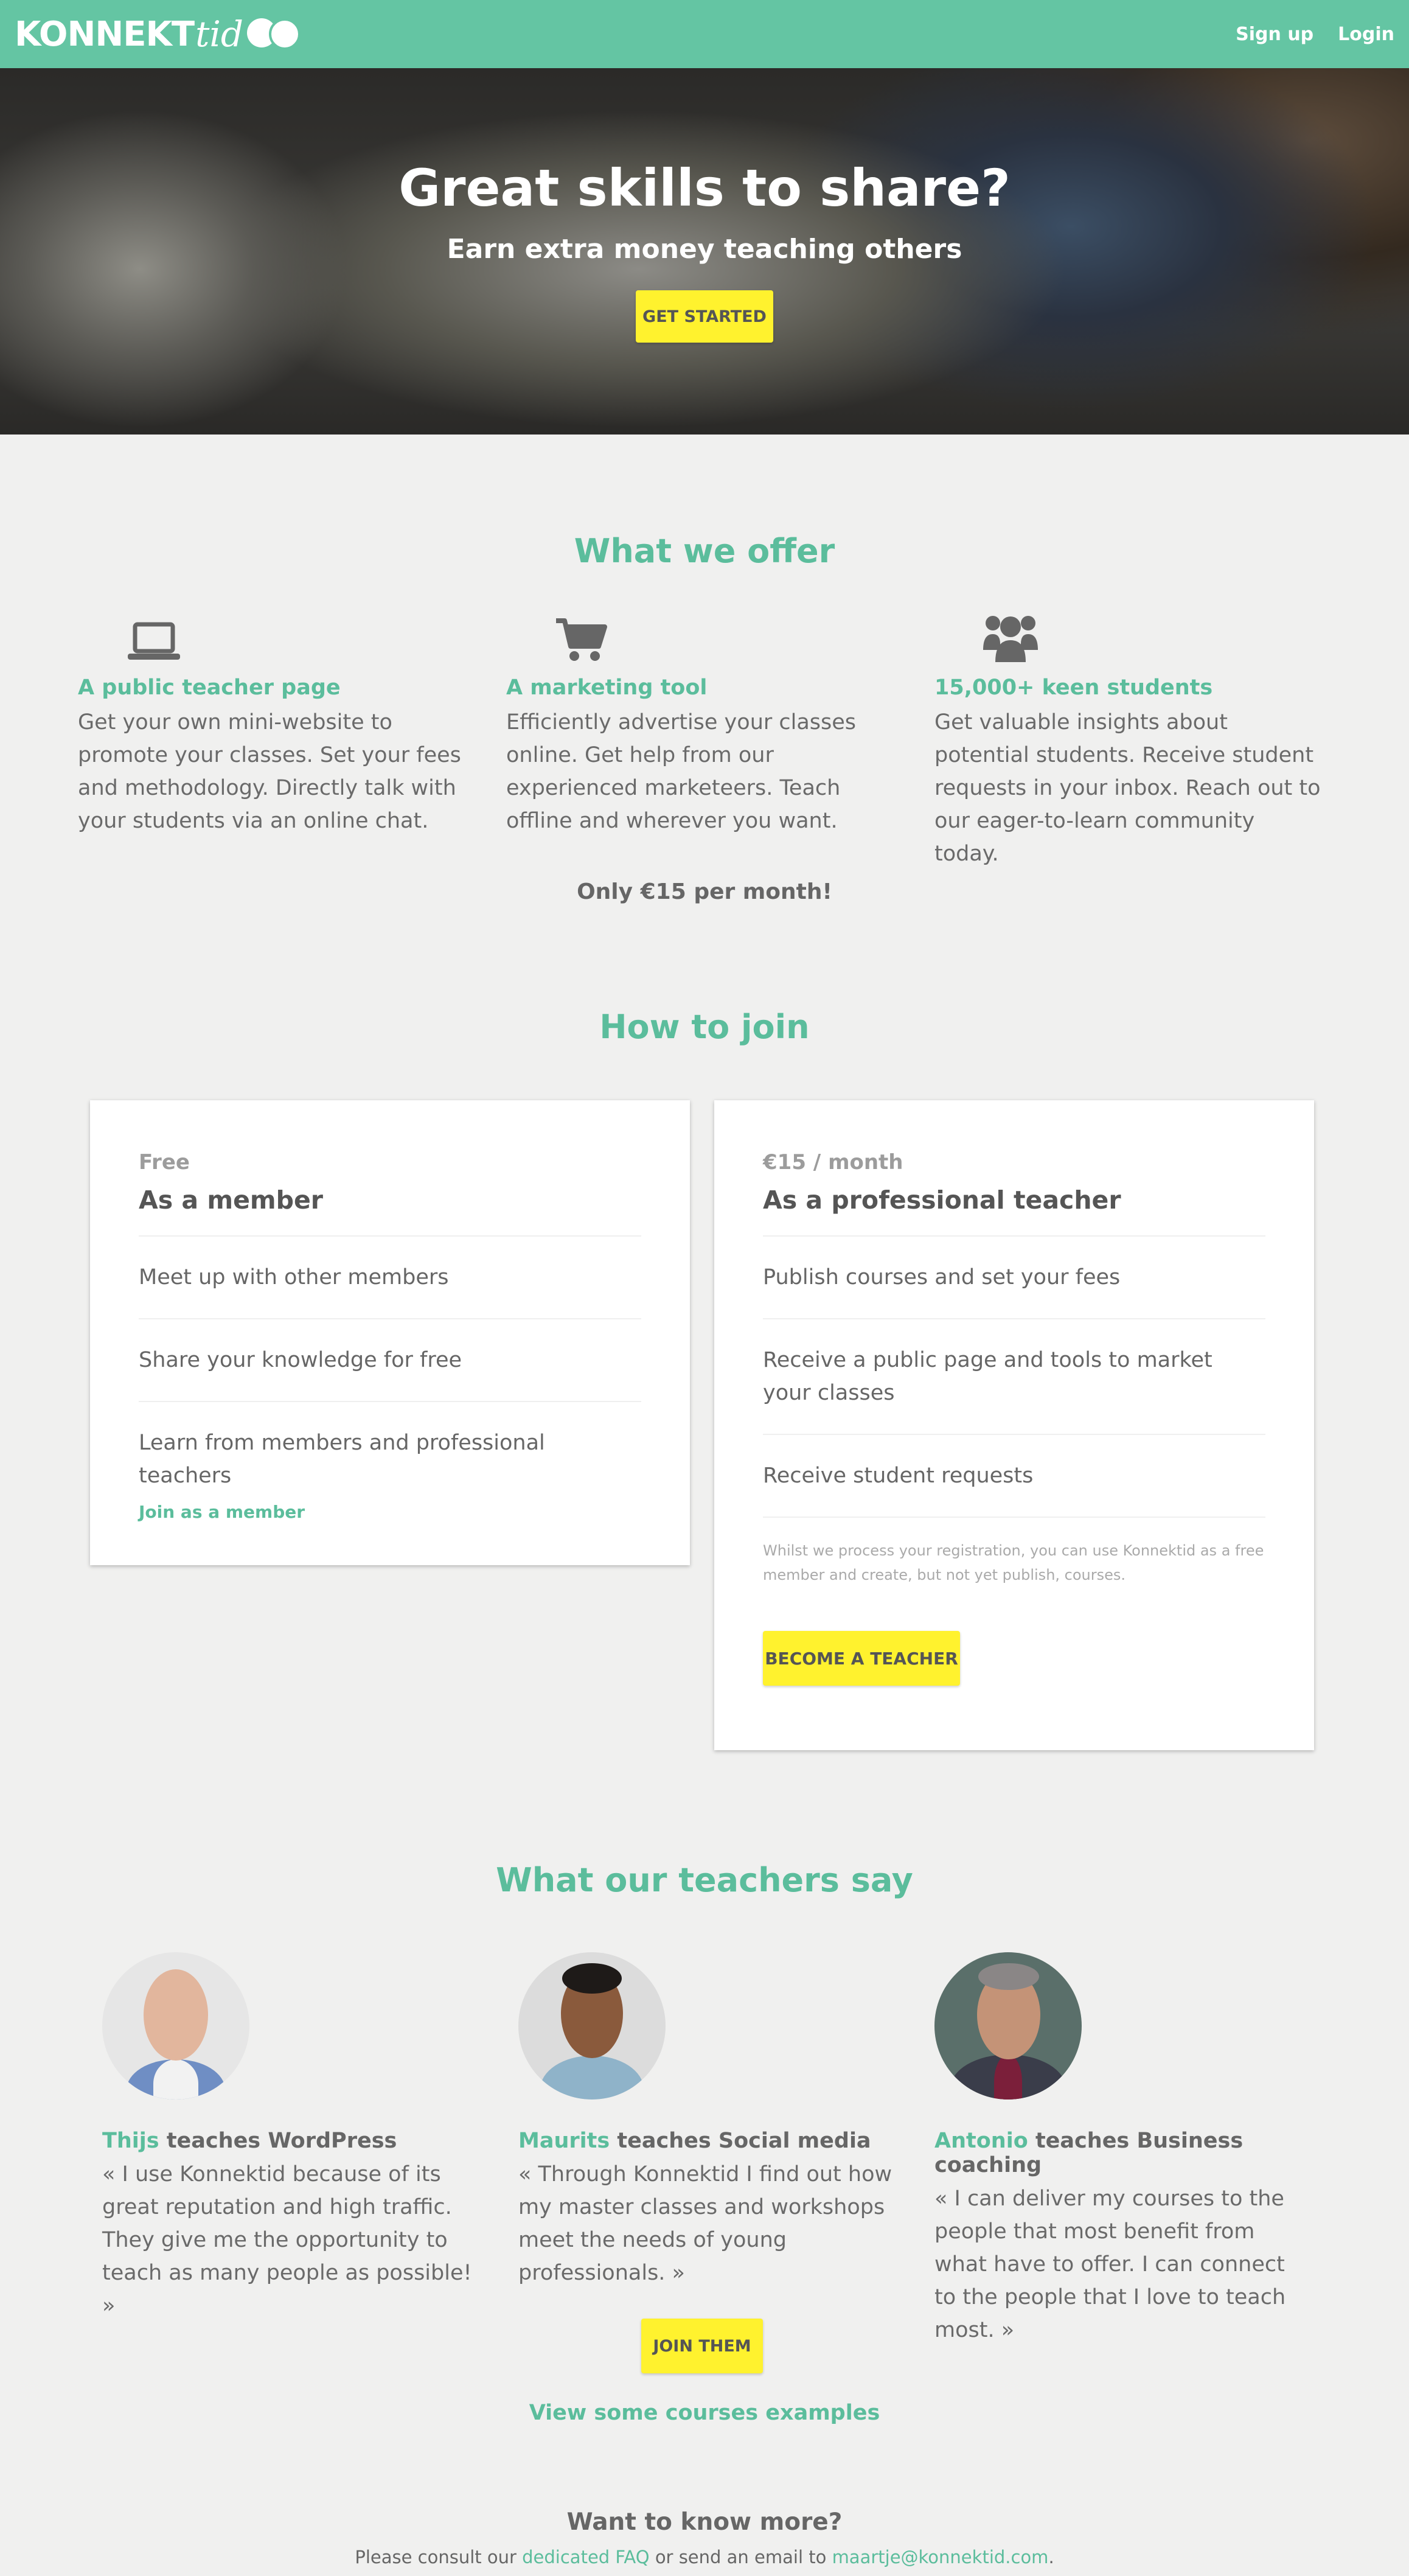 This screenshot has width=1409, height=2576. Describe the element at coordinates (704, 1880) in the screenshot. I see `testimonials-title: What our teachers say` at that location.